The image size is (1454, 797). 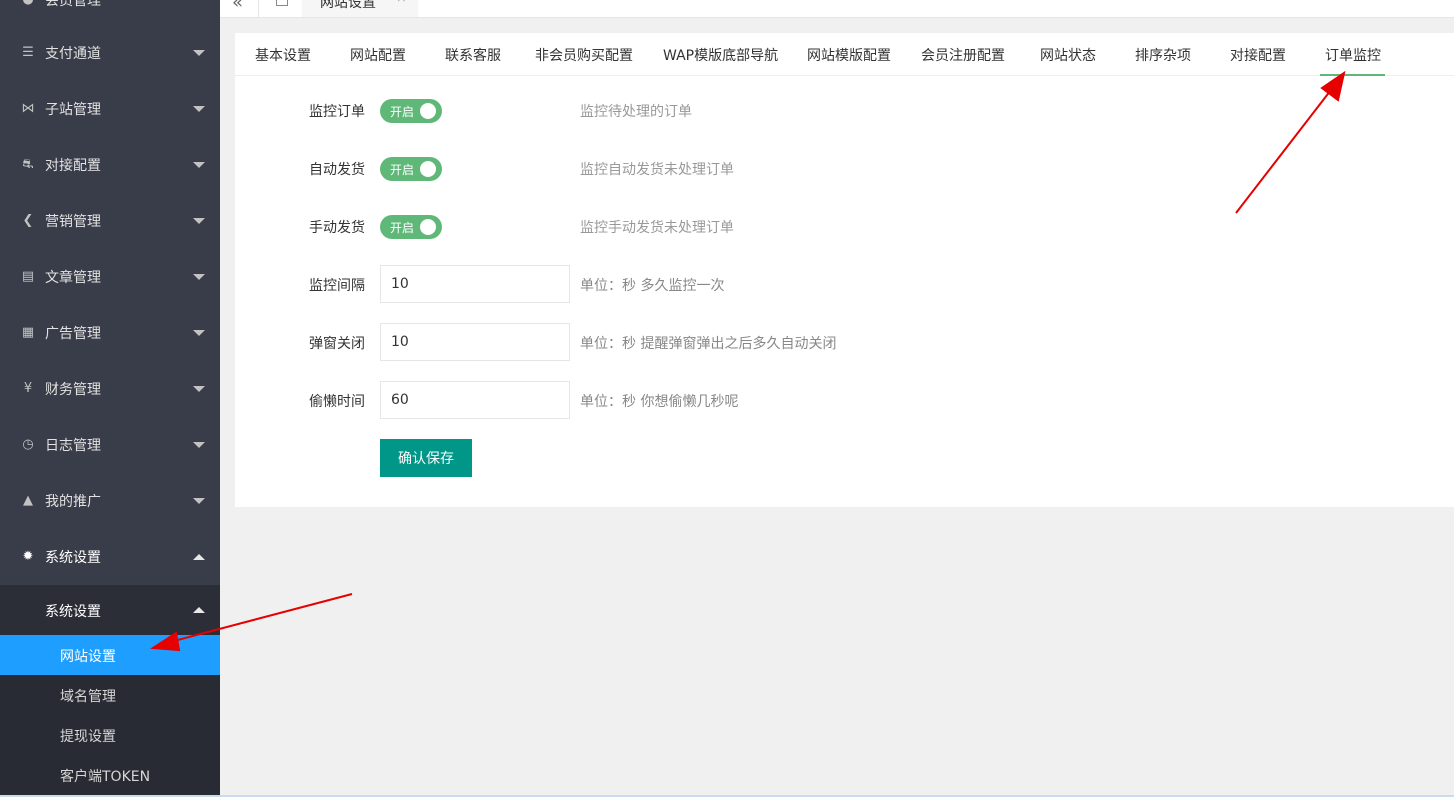 What do you see at coordinates (337, 228) in the screenshot?
I see `manual-ship-label: 手动发货` at bounding box center [337, 228].